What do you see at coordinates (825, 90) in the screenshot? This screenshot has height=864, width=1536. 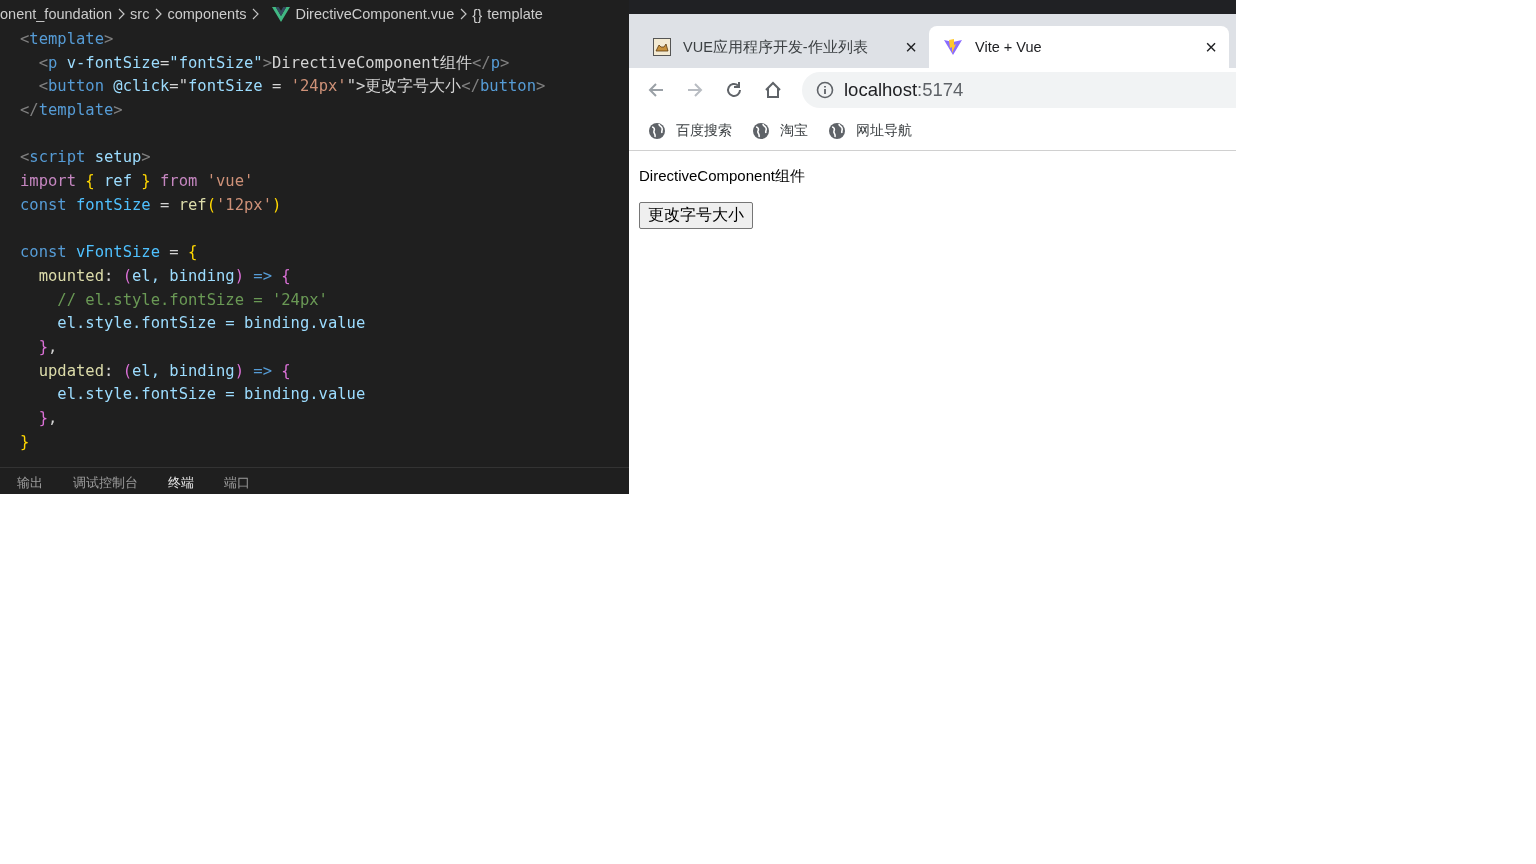 I see `info-icon` at bounding box center [825, 90].